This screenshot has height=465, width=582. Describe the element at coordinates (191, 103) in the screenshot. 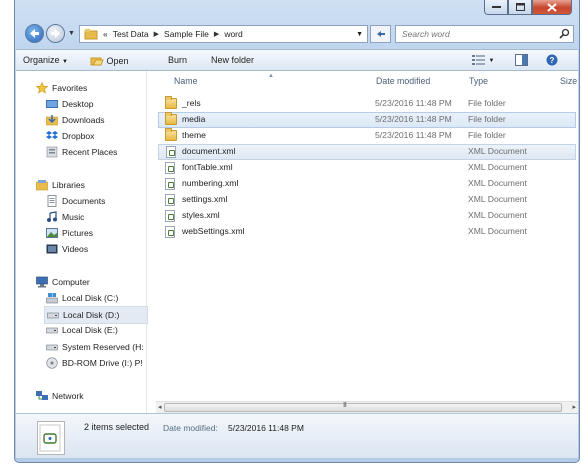

I see `file-name: _rels` at that location.